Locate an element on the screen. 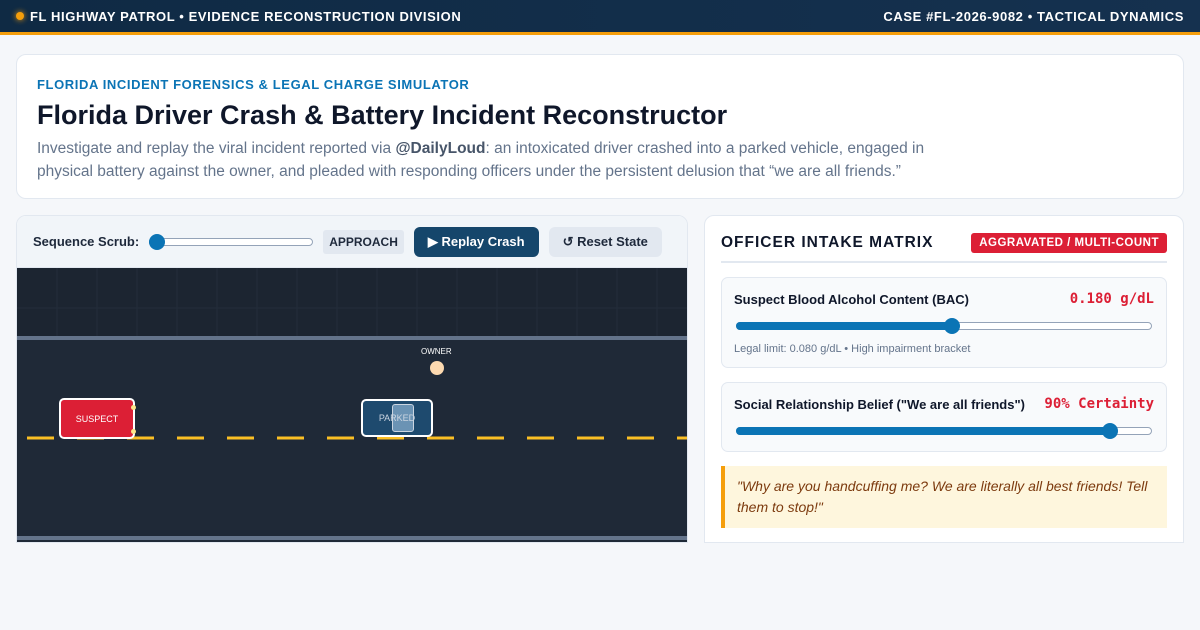  suspect-label: SUSPECT is located at coordinates (97, 418).